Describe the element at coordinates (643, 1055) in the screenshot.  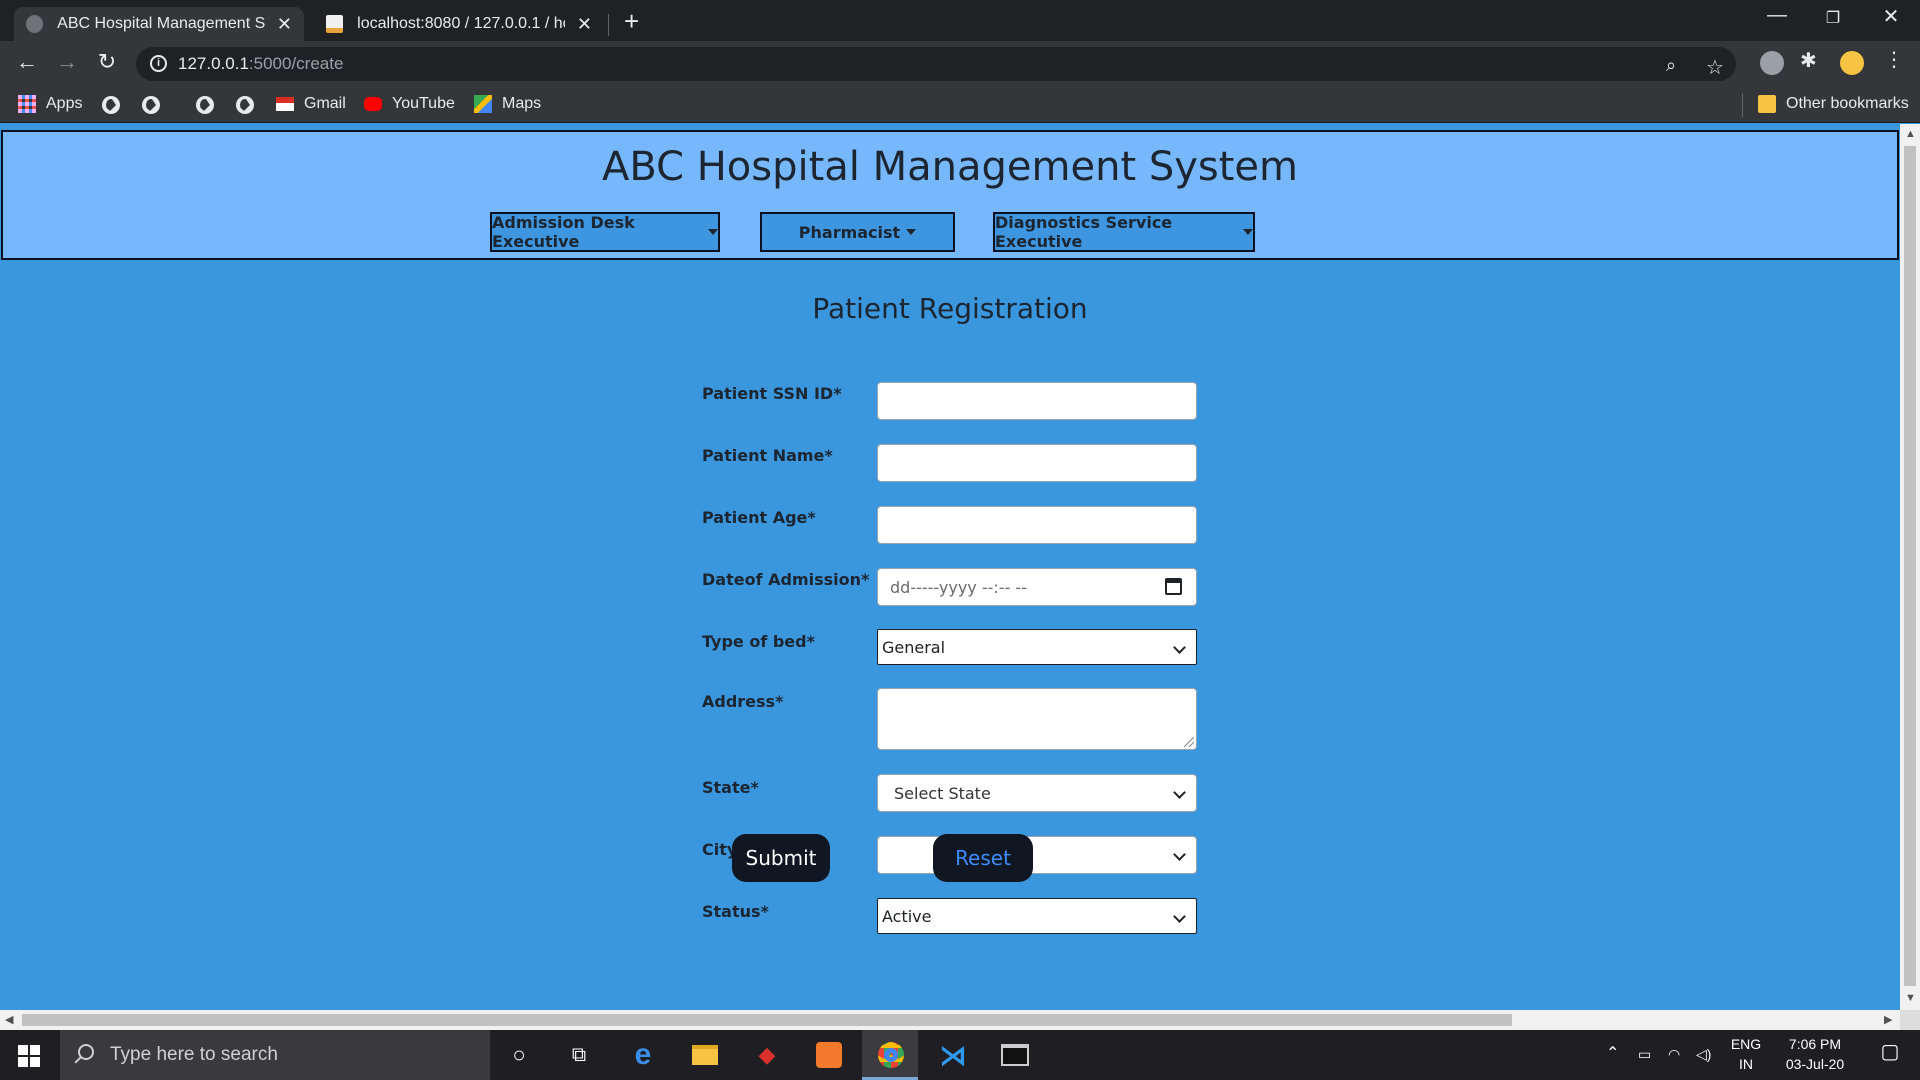
I see `edge-icon: e` at that location.